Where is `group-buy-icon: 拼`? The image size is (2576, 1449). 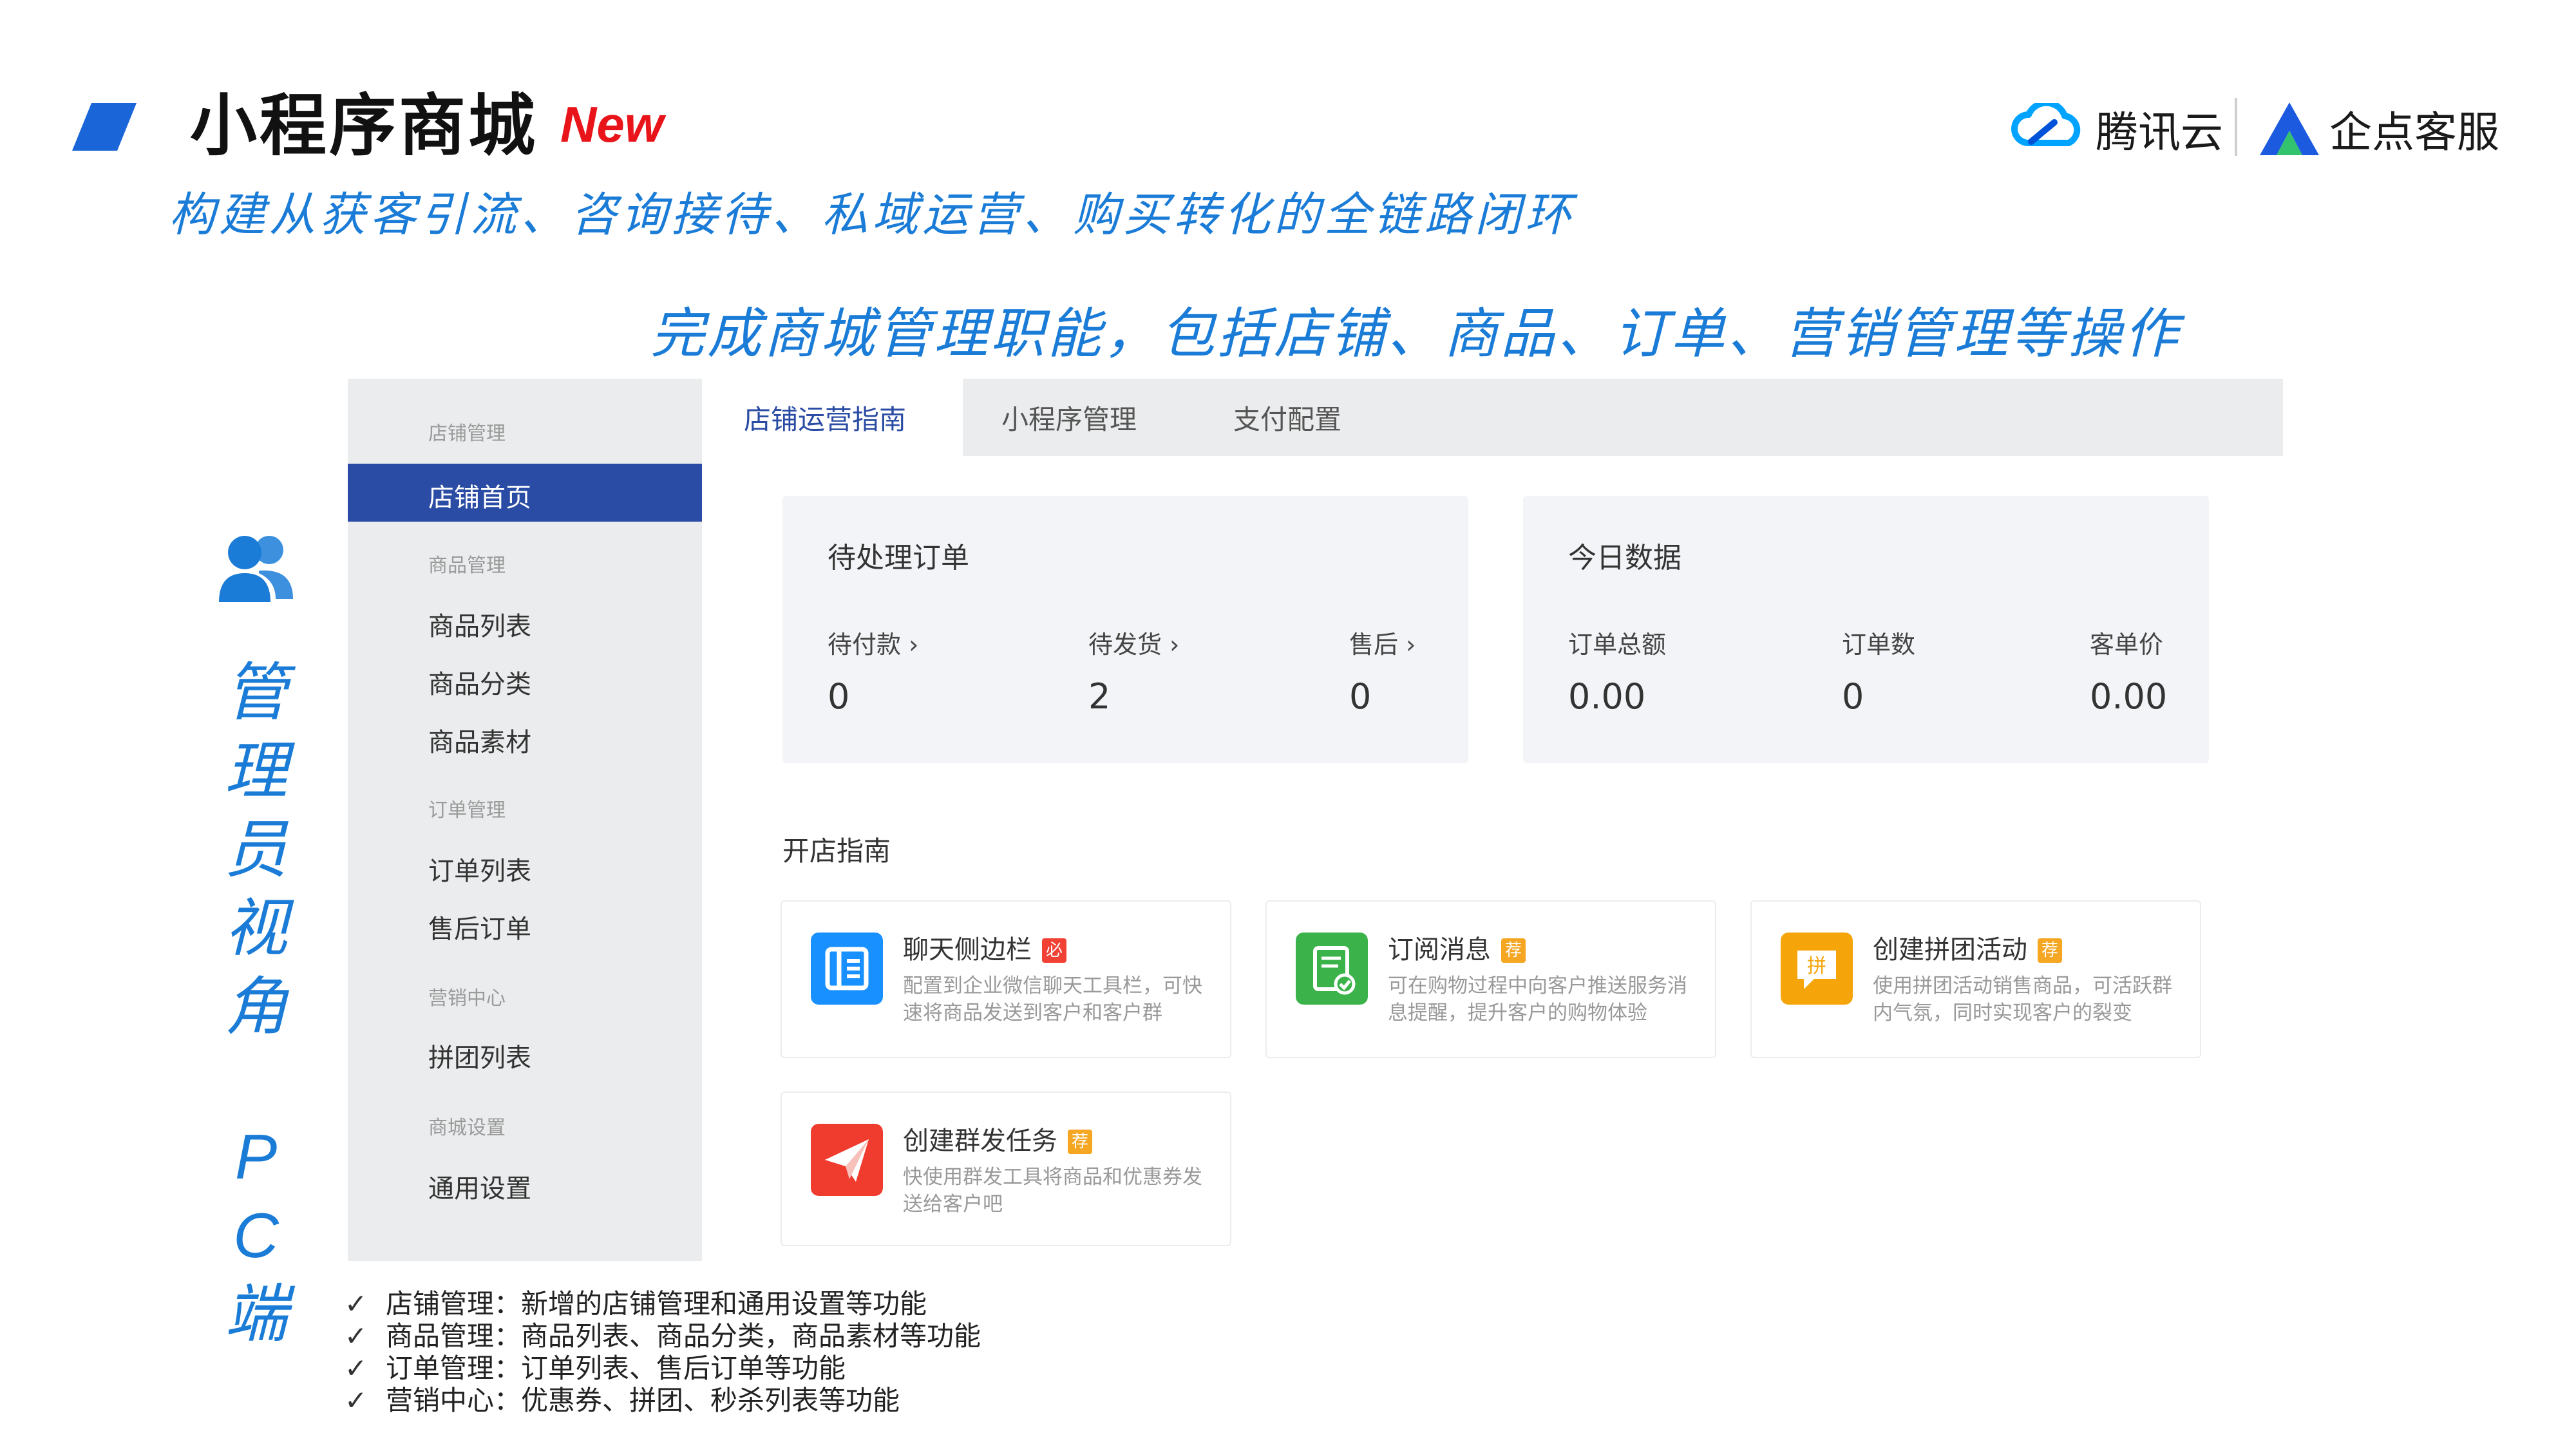
group-buy-icon: 拼 is located at coordinates (1817, 969).